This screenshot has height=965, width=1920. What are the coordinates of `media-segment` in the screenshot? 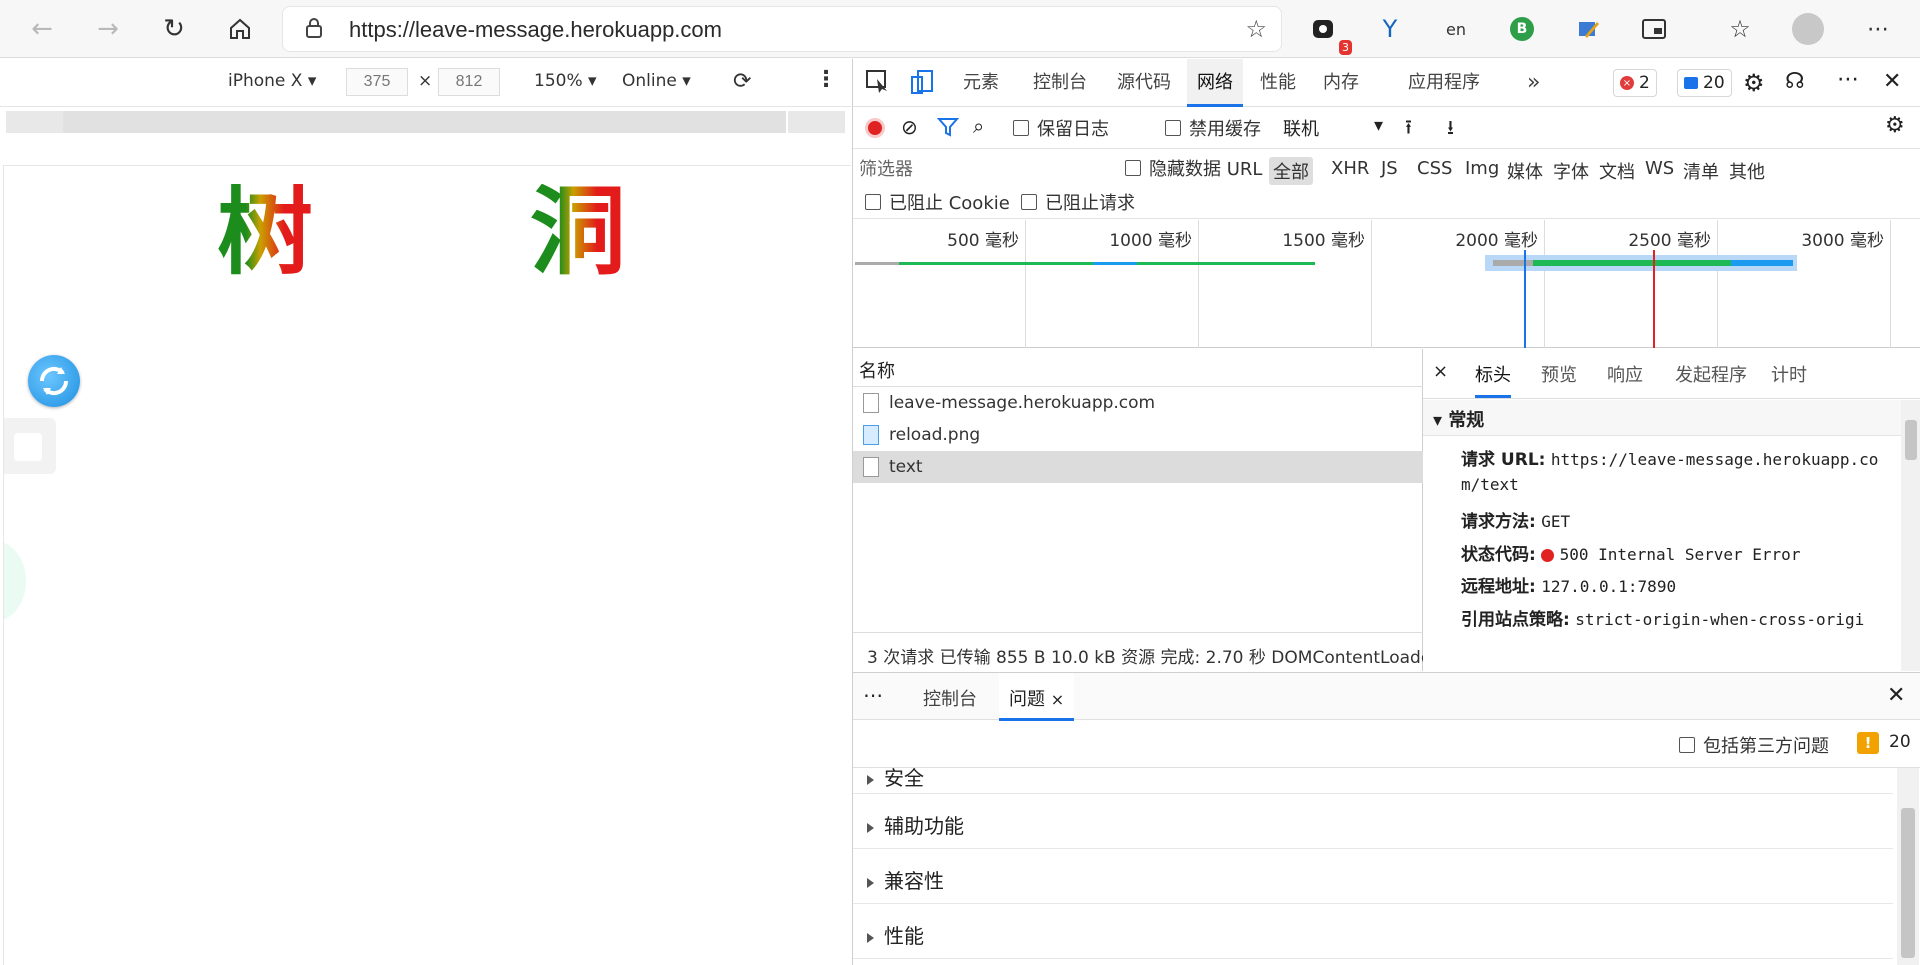 It's located at (425, 122).